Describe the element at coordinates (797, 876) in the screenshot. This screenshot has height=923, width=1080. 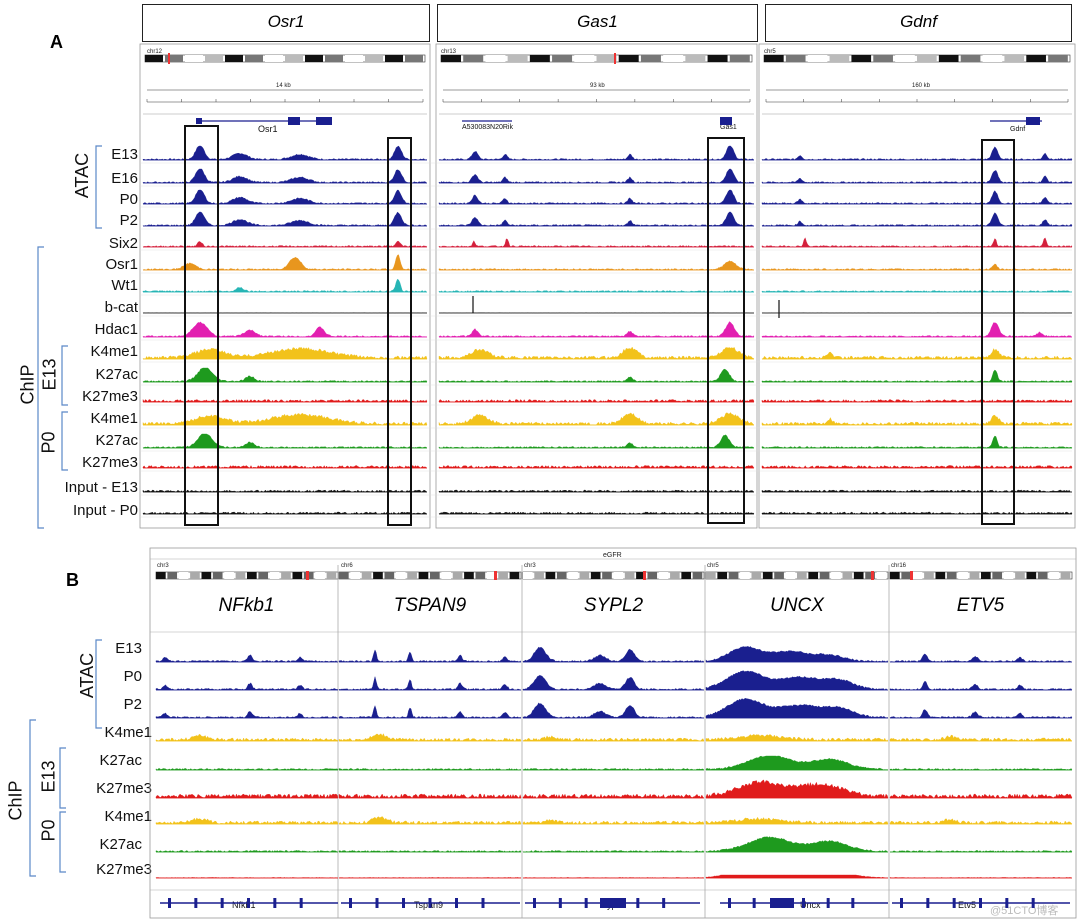
I see `track-b-row8-col3` at that location.